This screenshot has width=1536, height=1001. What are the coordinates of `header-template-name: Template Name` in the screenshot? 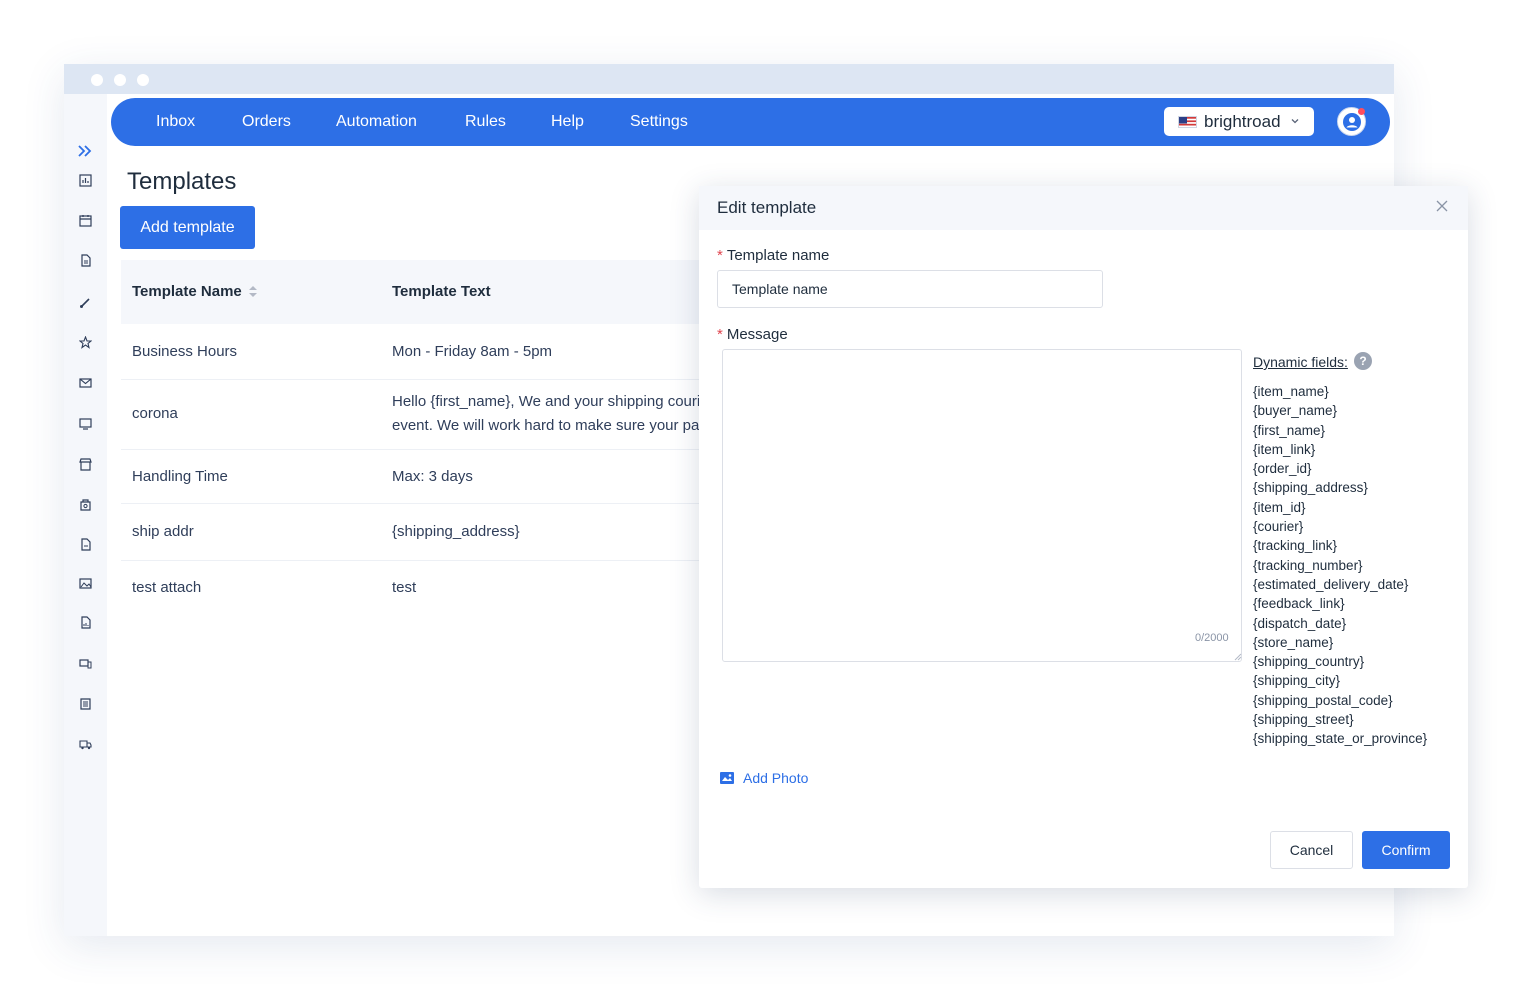 It's located at (187, 291).